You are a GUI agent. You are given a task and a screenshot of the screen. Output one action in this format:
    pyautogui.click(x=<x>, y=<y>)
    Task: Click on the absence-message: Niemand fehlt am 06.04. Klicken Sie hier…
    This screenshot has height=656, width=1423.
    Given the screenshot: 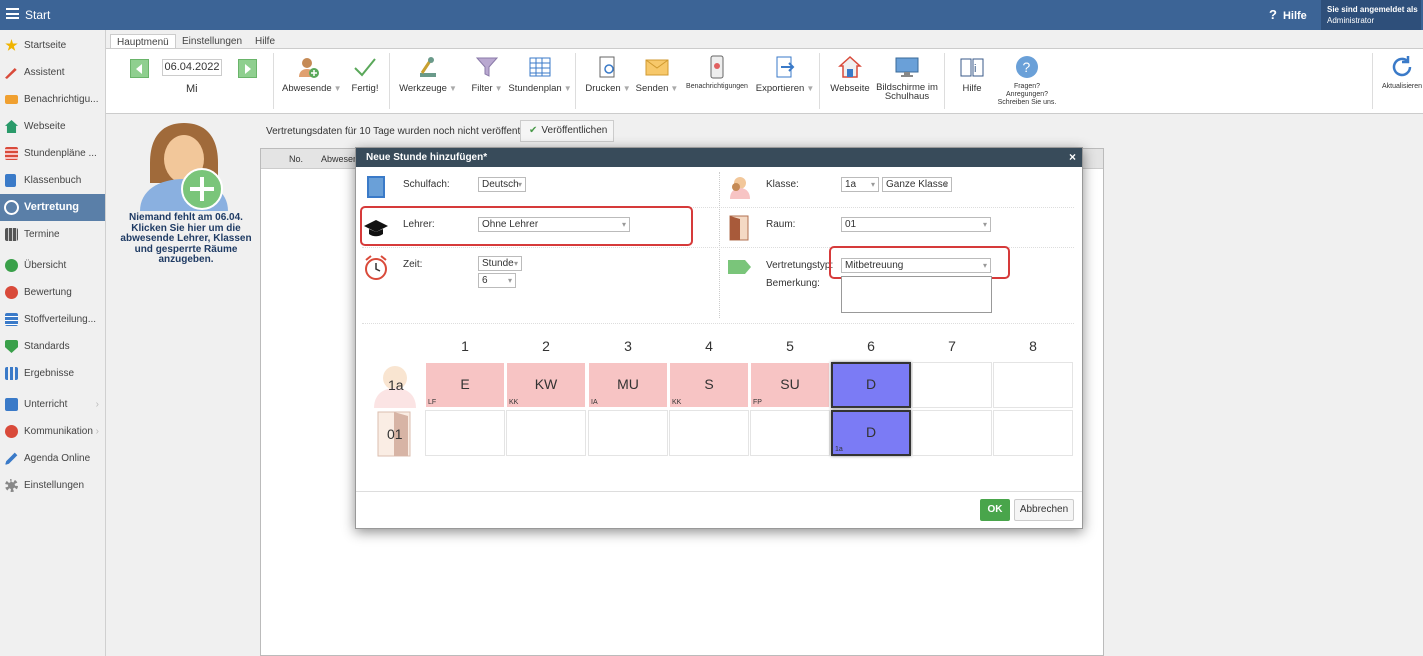 What is the action you would take?
    pyautogui.click(x=186, y=239)
    